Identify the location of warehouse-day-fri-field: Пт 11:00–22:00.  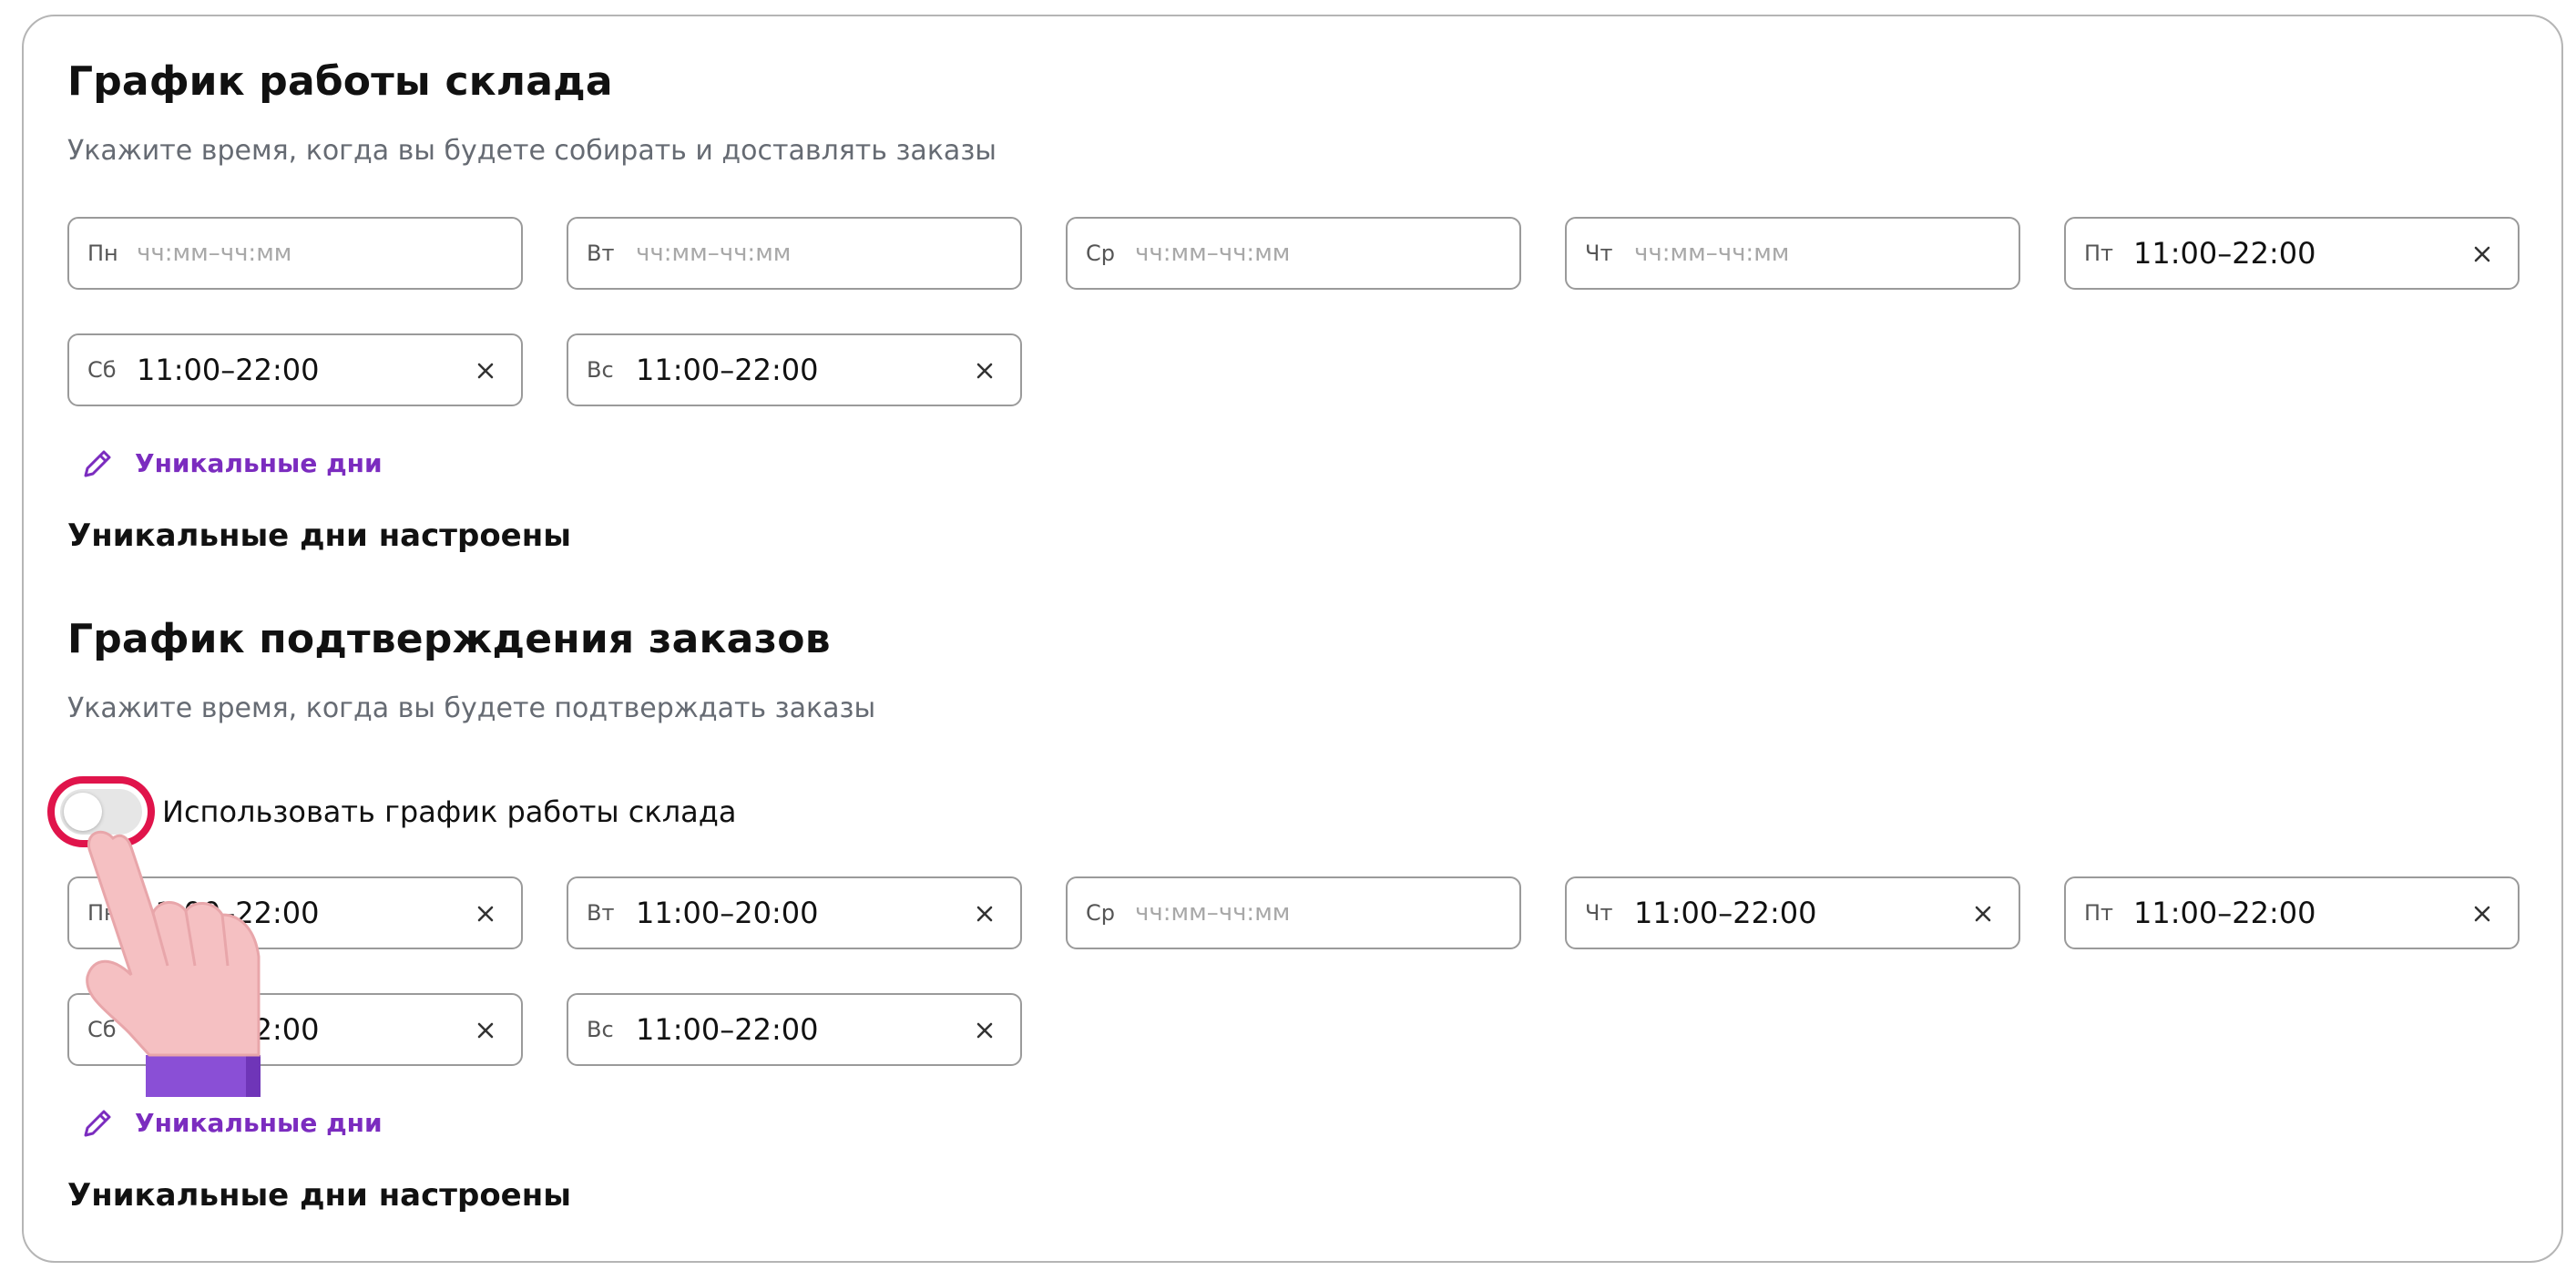
(2292, 253).